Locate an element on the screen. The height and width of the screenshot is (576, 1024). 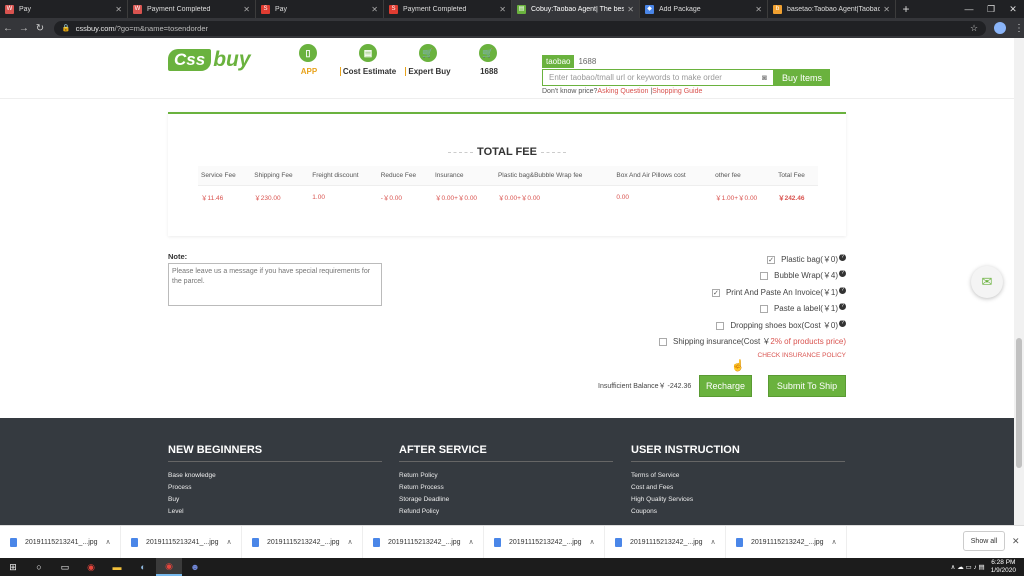
footer-link: Level is located at coordinates (275, 514).